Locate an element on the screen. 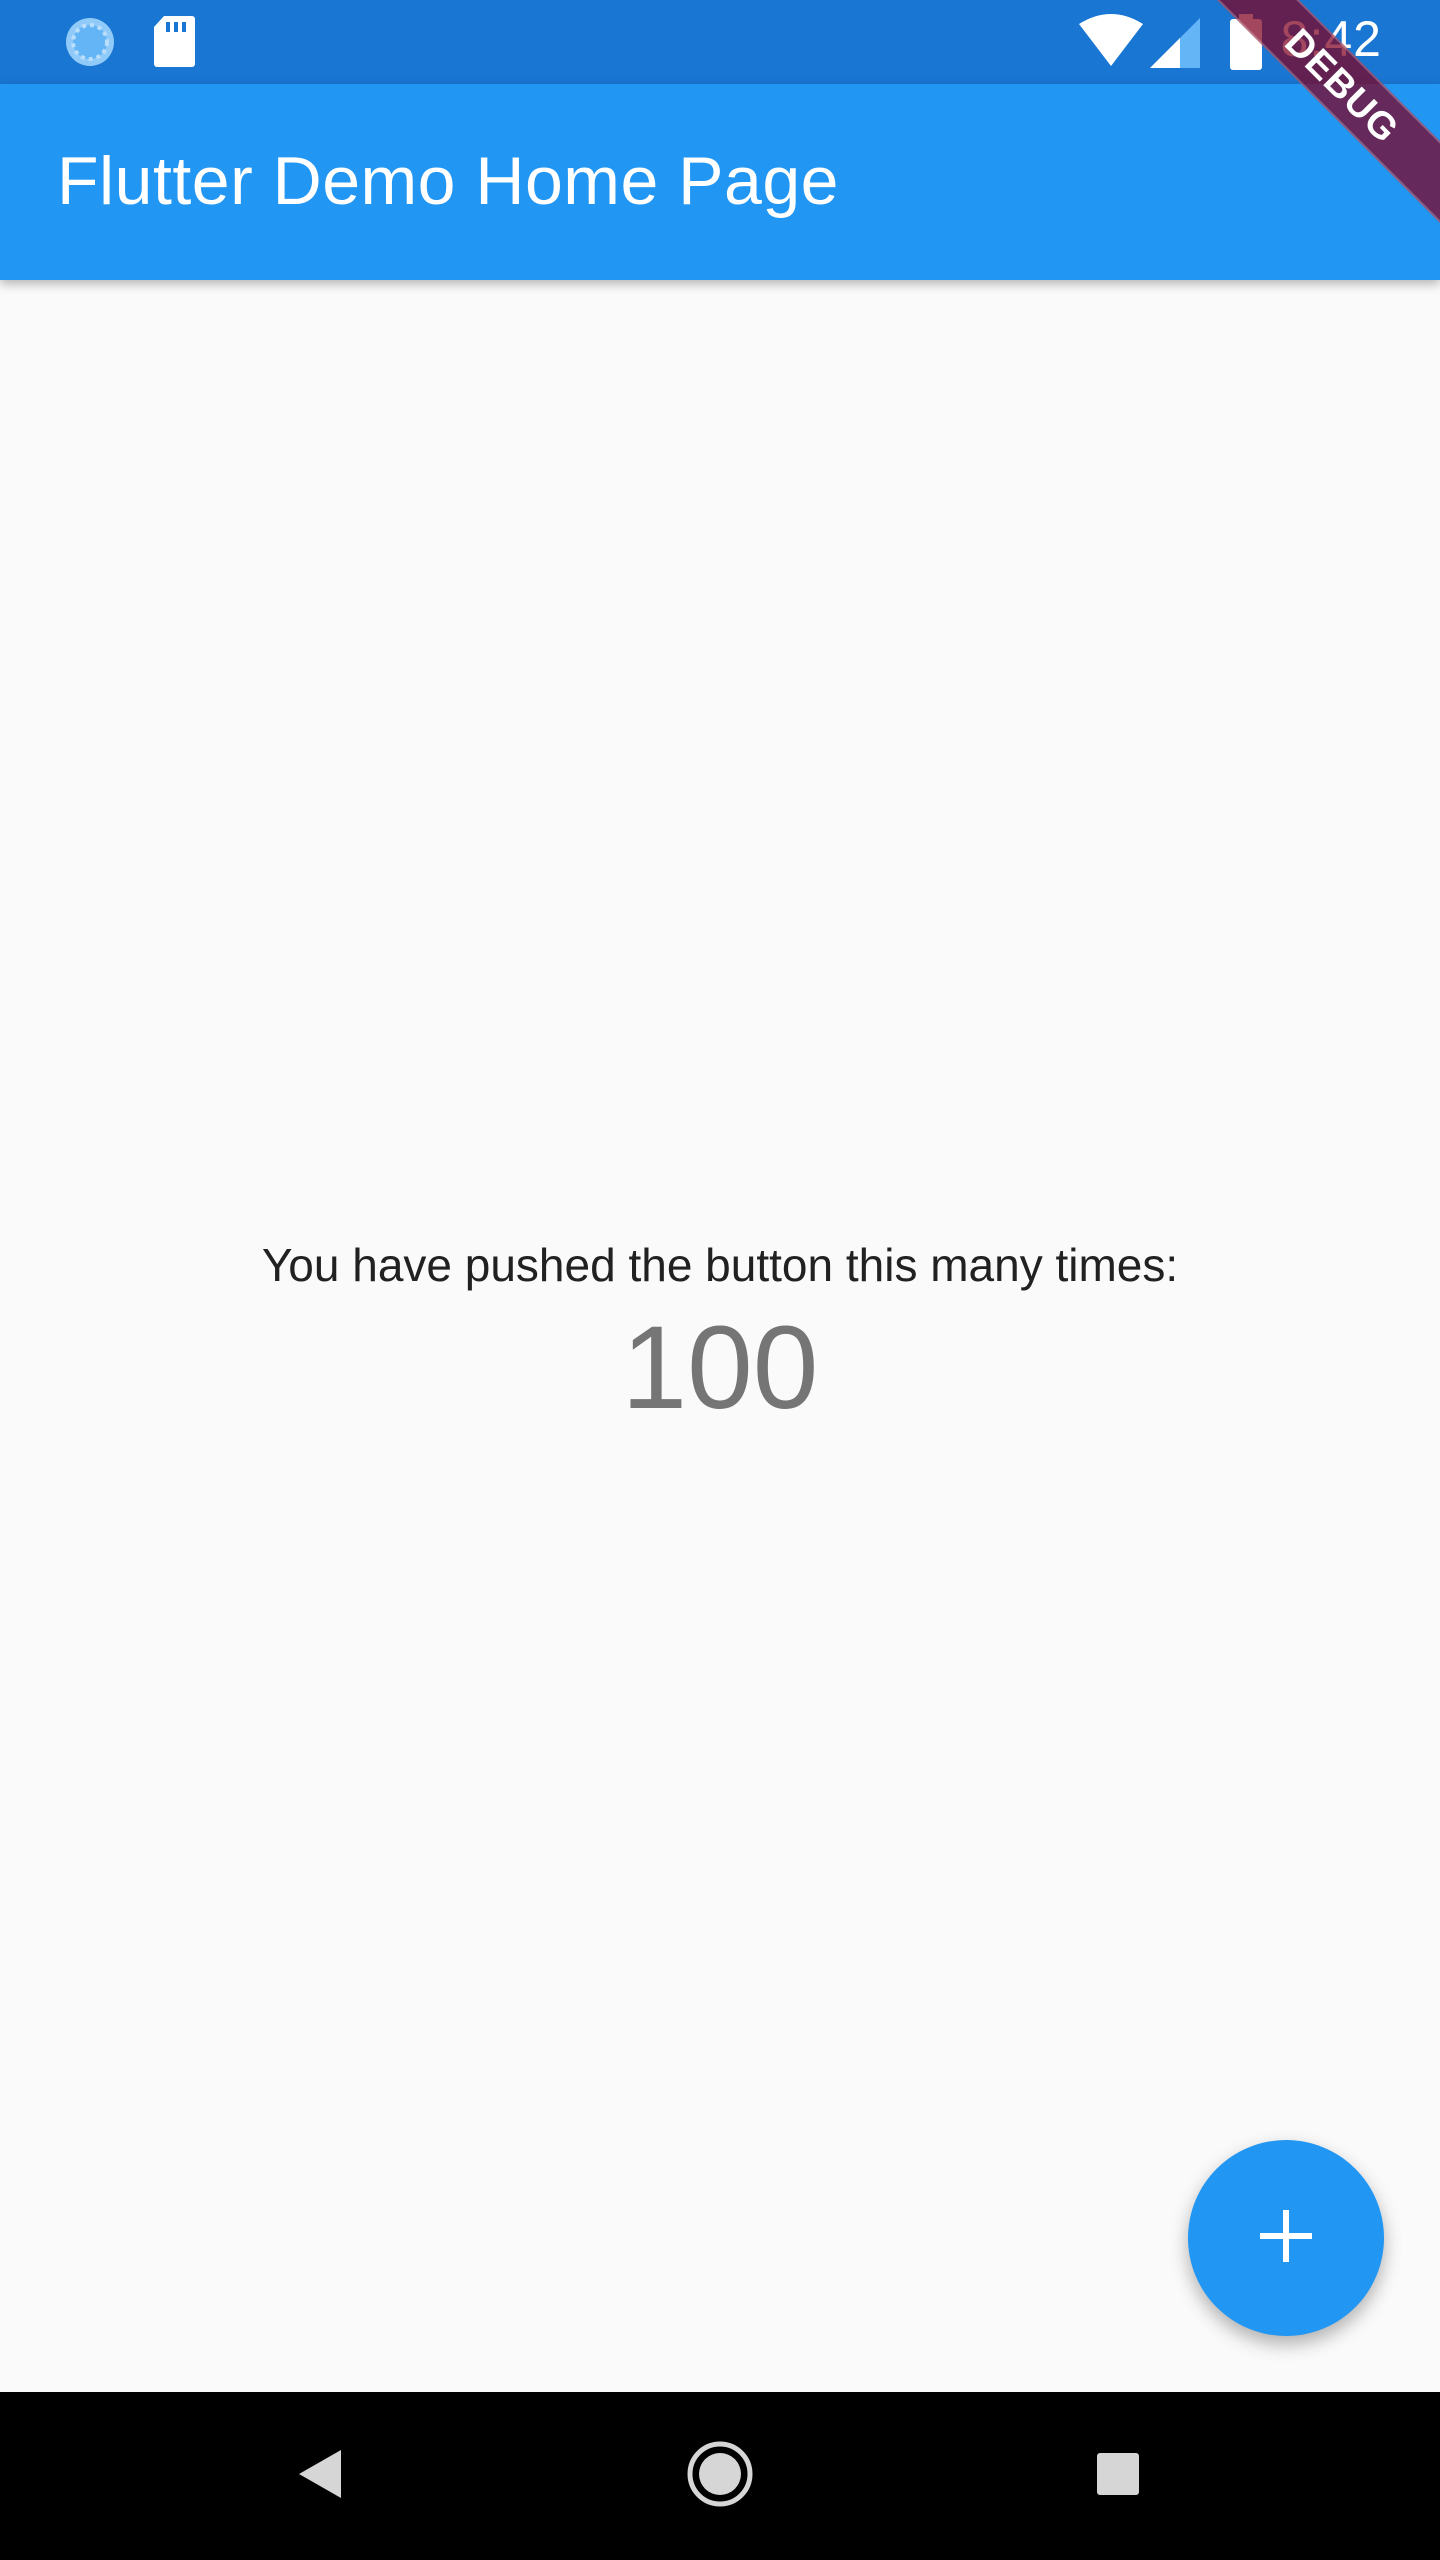  increment-button is located at coordinates (1286, 2238).